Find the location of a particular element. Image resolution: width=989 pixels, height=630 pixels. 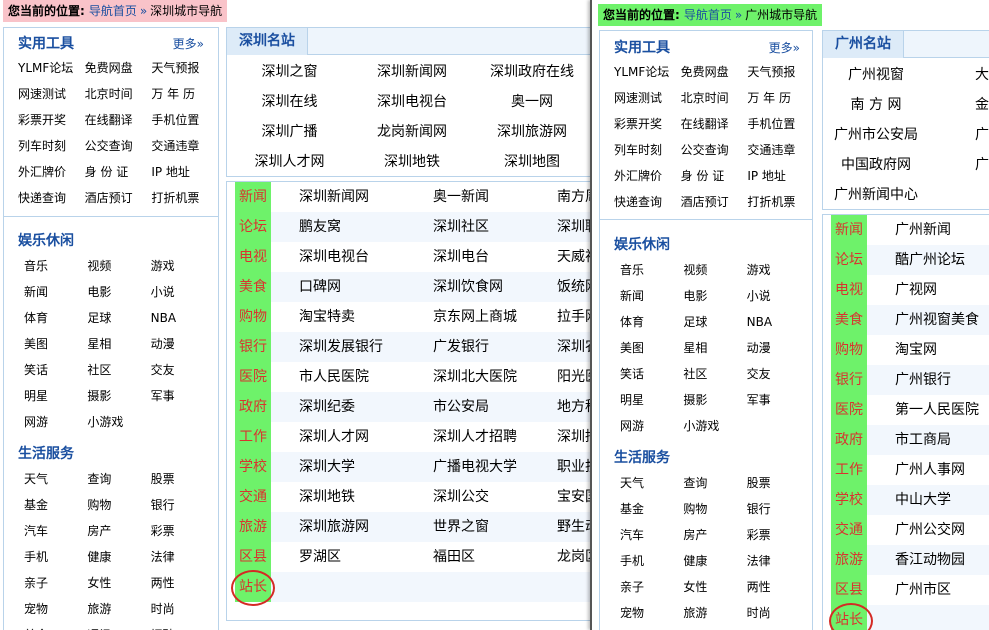

category-site-link: 饭统网 is located at coordinates (573, 287).